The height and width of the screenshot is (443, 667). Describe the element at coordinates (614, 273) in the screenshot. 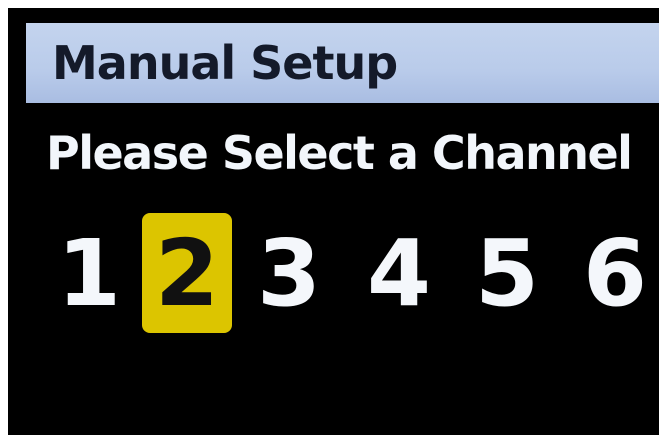

I see `channel-option-6: 6` at that location.